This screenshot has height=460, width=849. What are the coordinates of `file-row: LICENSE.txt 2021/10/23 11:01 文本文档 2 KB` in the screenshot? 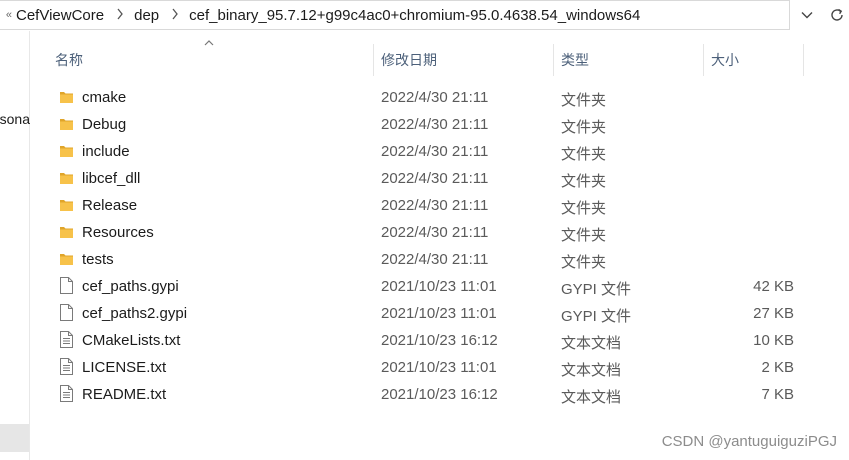 It's located at (426, 367).